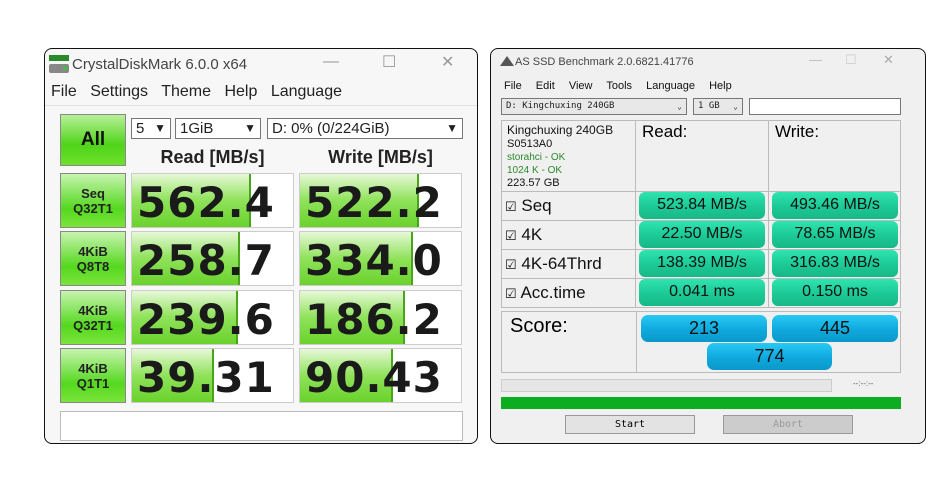 This screenshot has width=950, height=500. I want to click on read-result-cell: 562.4, so click(212, 200).